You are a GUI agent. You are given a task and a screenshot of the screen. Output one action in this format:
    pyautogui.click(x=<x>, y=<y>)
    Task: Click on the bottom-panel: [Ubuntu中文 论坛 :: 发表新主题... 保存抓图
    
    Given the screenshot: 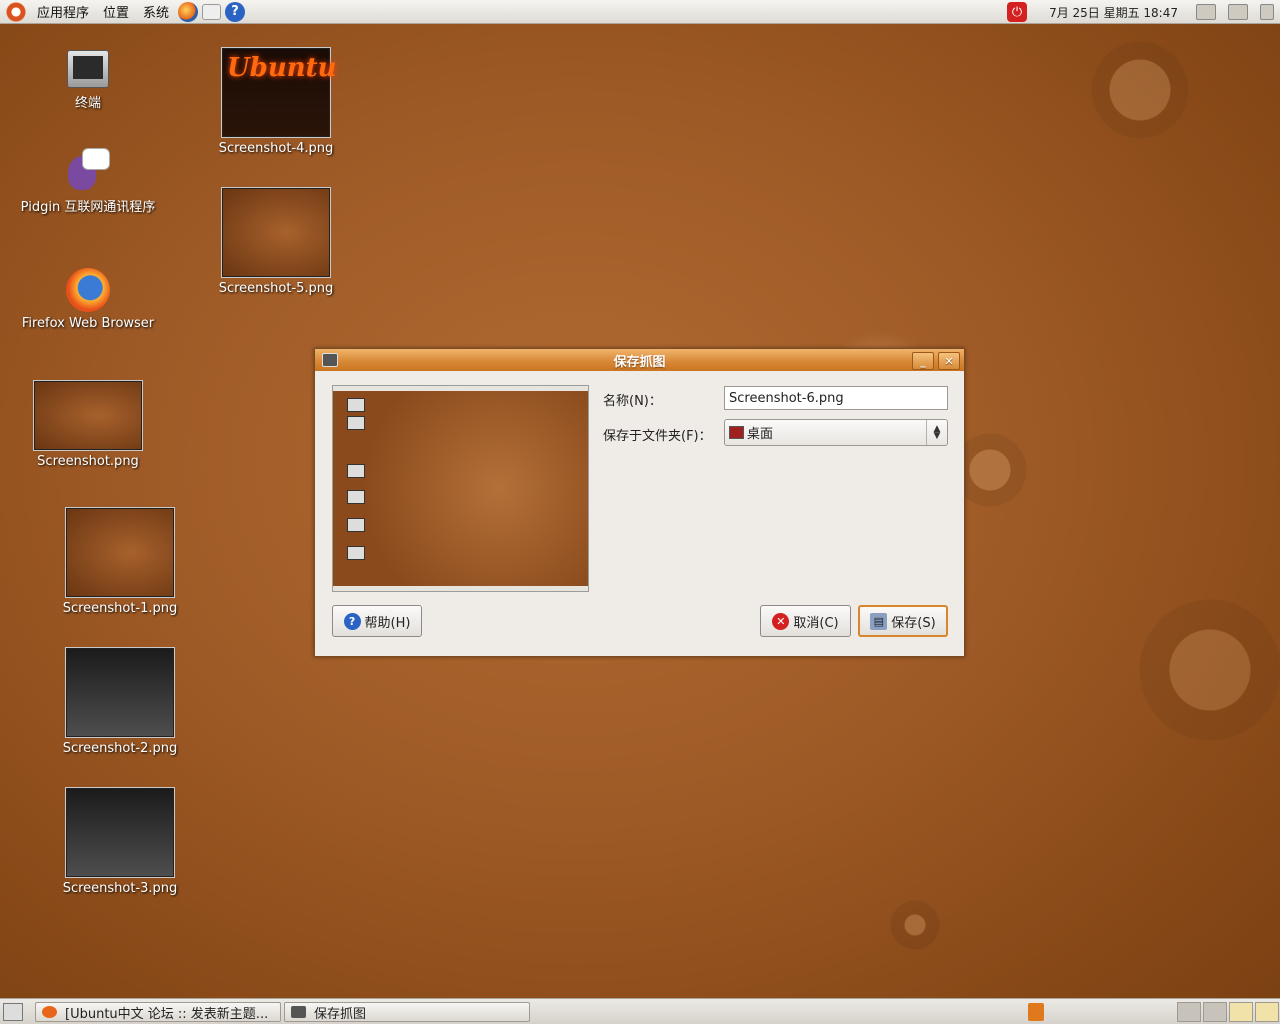 What is the action you would take?
    pyautogui.click(x=640, y=1011)
    